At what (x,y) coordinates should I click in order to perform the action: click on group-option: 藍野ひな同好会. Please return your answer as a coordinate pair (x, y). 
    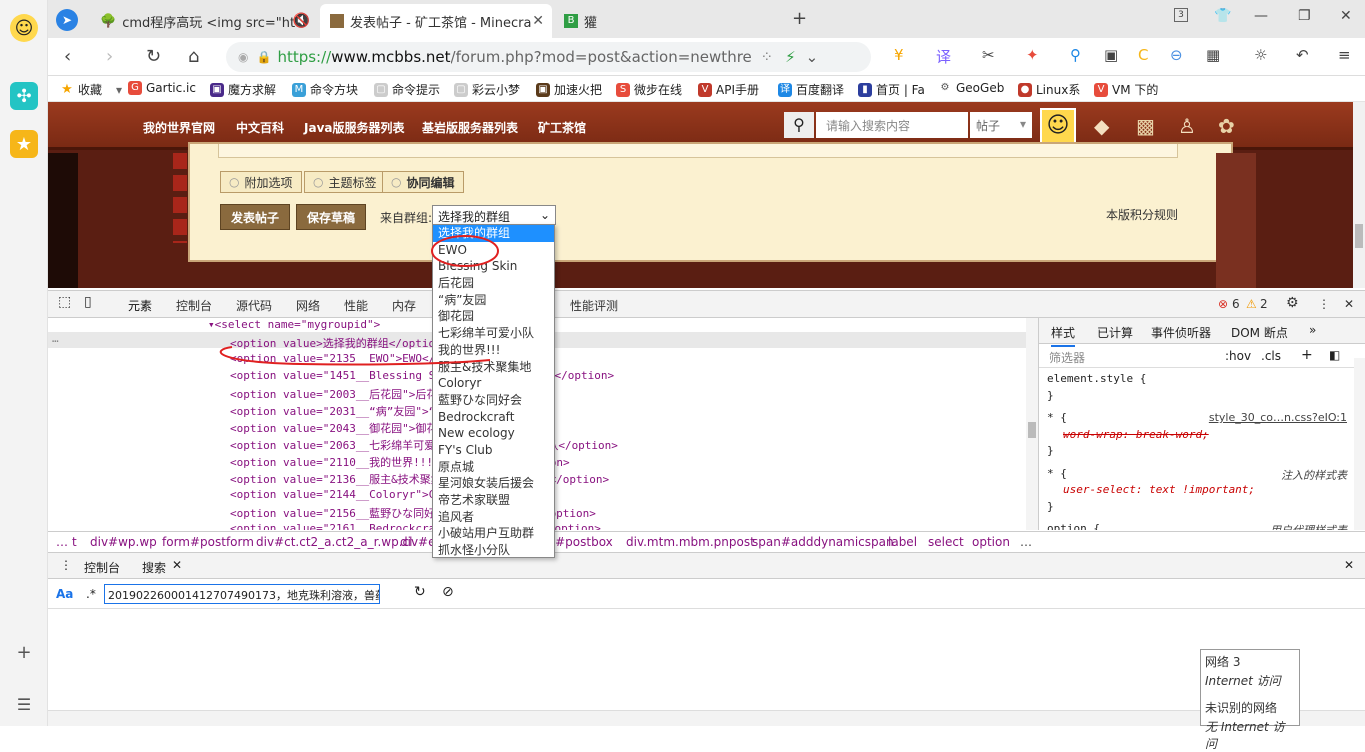
    Looking at the image, I should click on (493, 400).